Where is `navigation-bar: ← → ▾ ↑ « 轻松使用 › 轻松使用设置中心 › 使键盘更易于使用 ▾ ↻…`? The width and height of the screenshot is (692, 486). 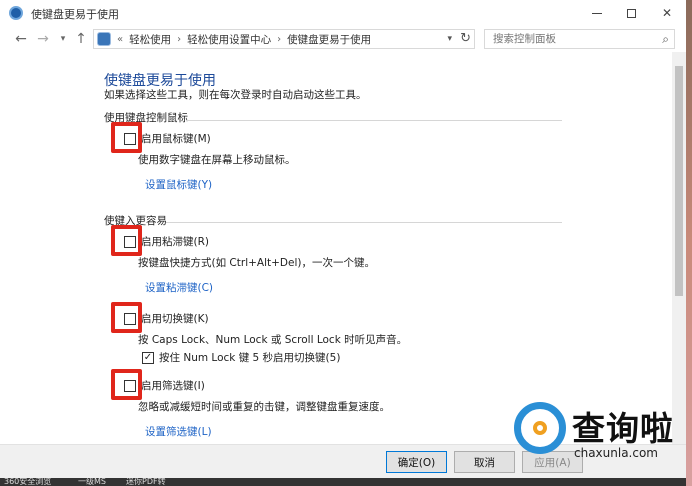 navigation-bar: ← → ▾ ↑ « 轻松使用 › 轻松使用设置中心 › 使键盘更易于使用 ▾ ↻… is located at coordinates (343, 39).